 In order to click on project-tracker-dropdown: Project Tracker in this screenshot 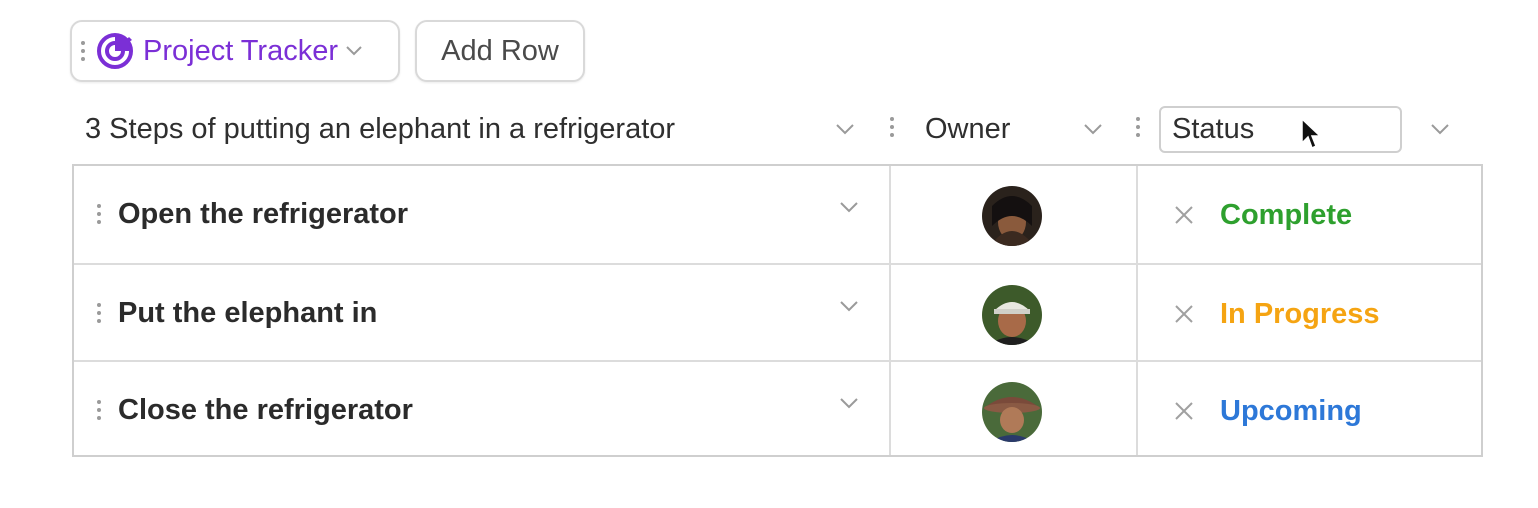, I will do `click(235, 51)`.